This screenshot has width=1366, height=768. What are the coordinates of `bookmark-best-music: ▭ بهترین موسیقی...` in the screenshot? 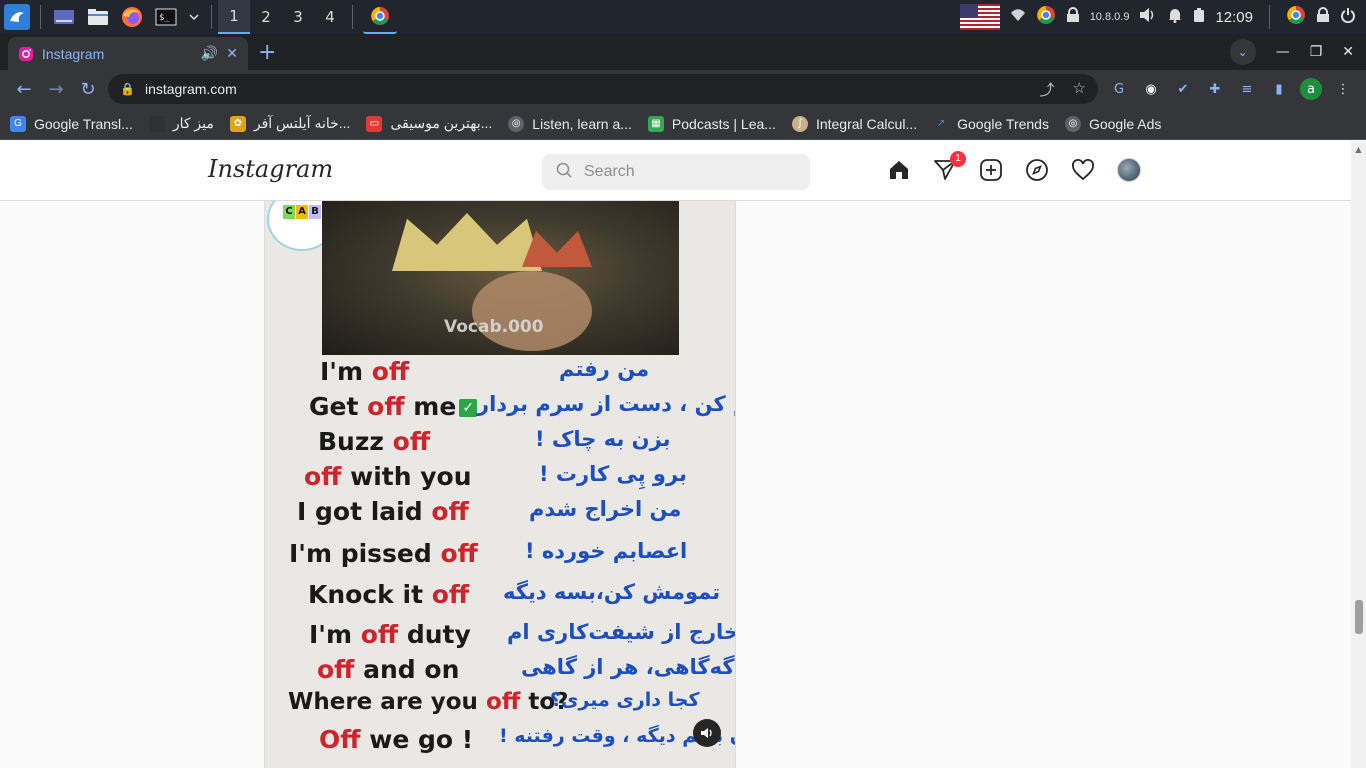 It's located at (429, 123).